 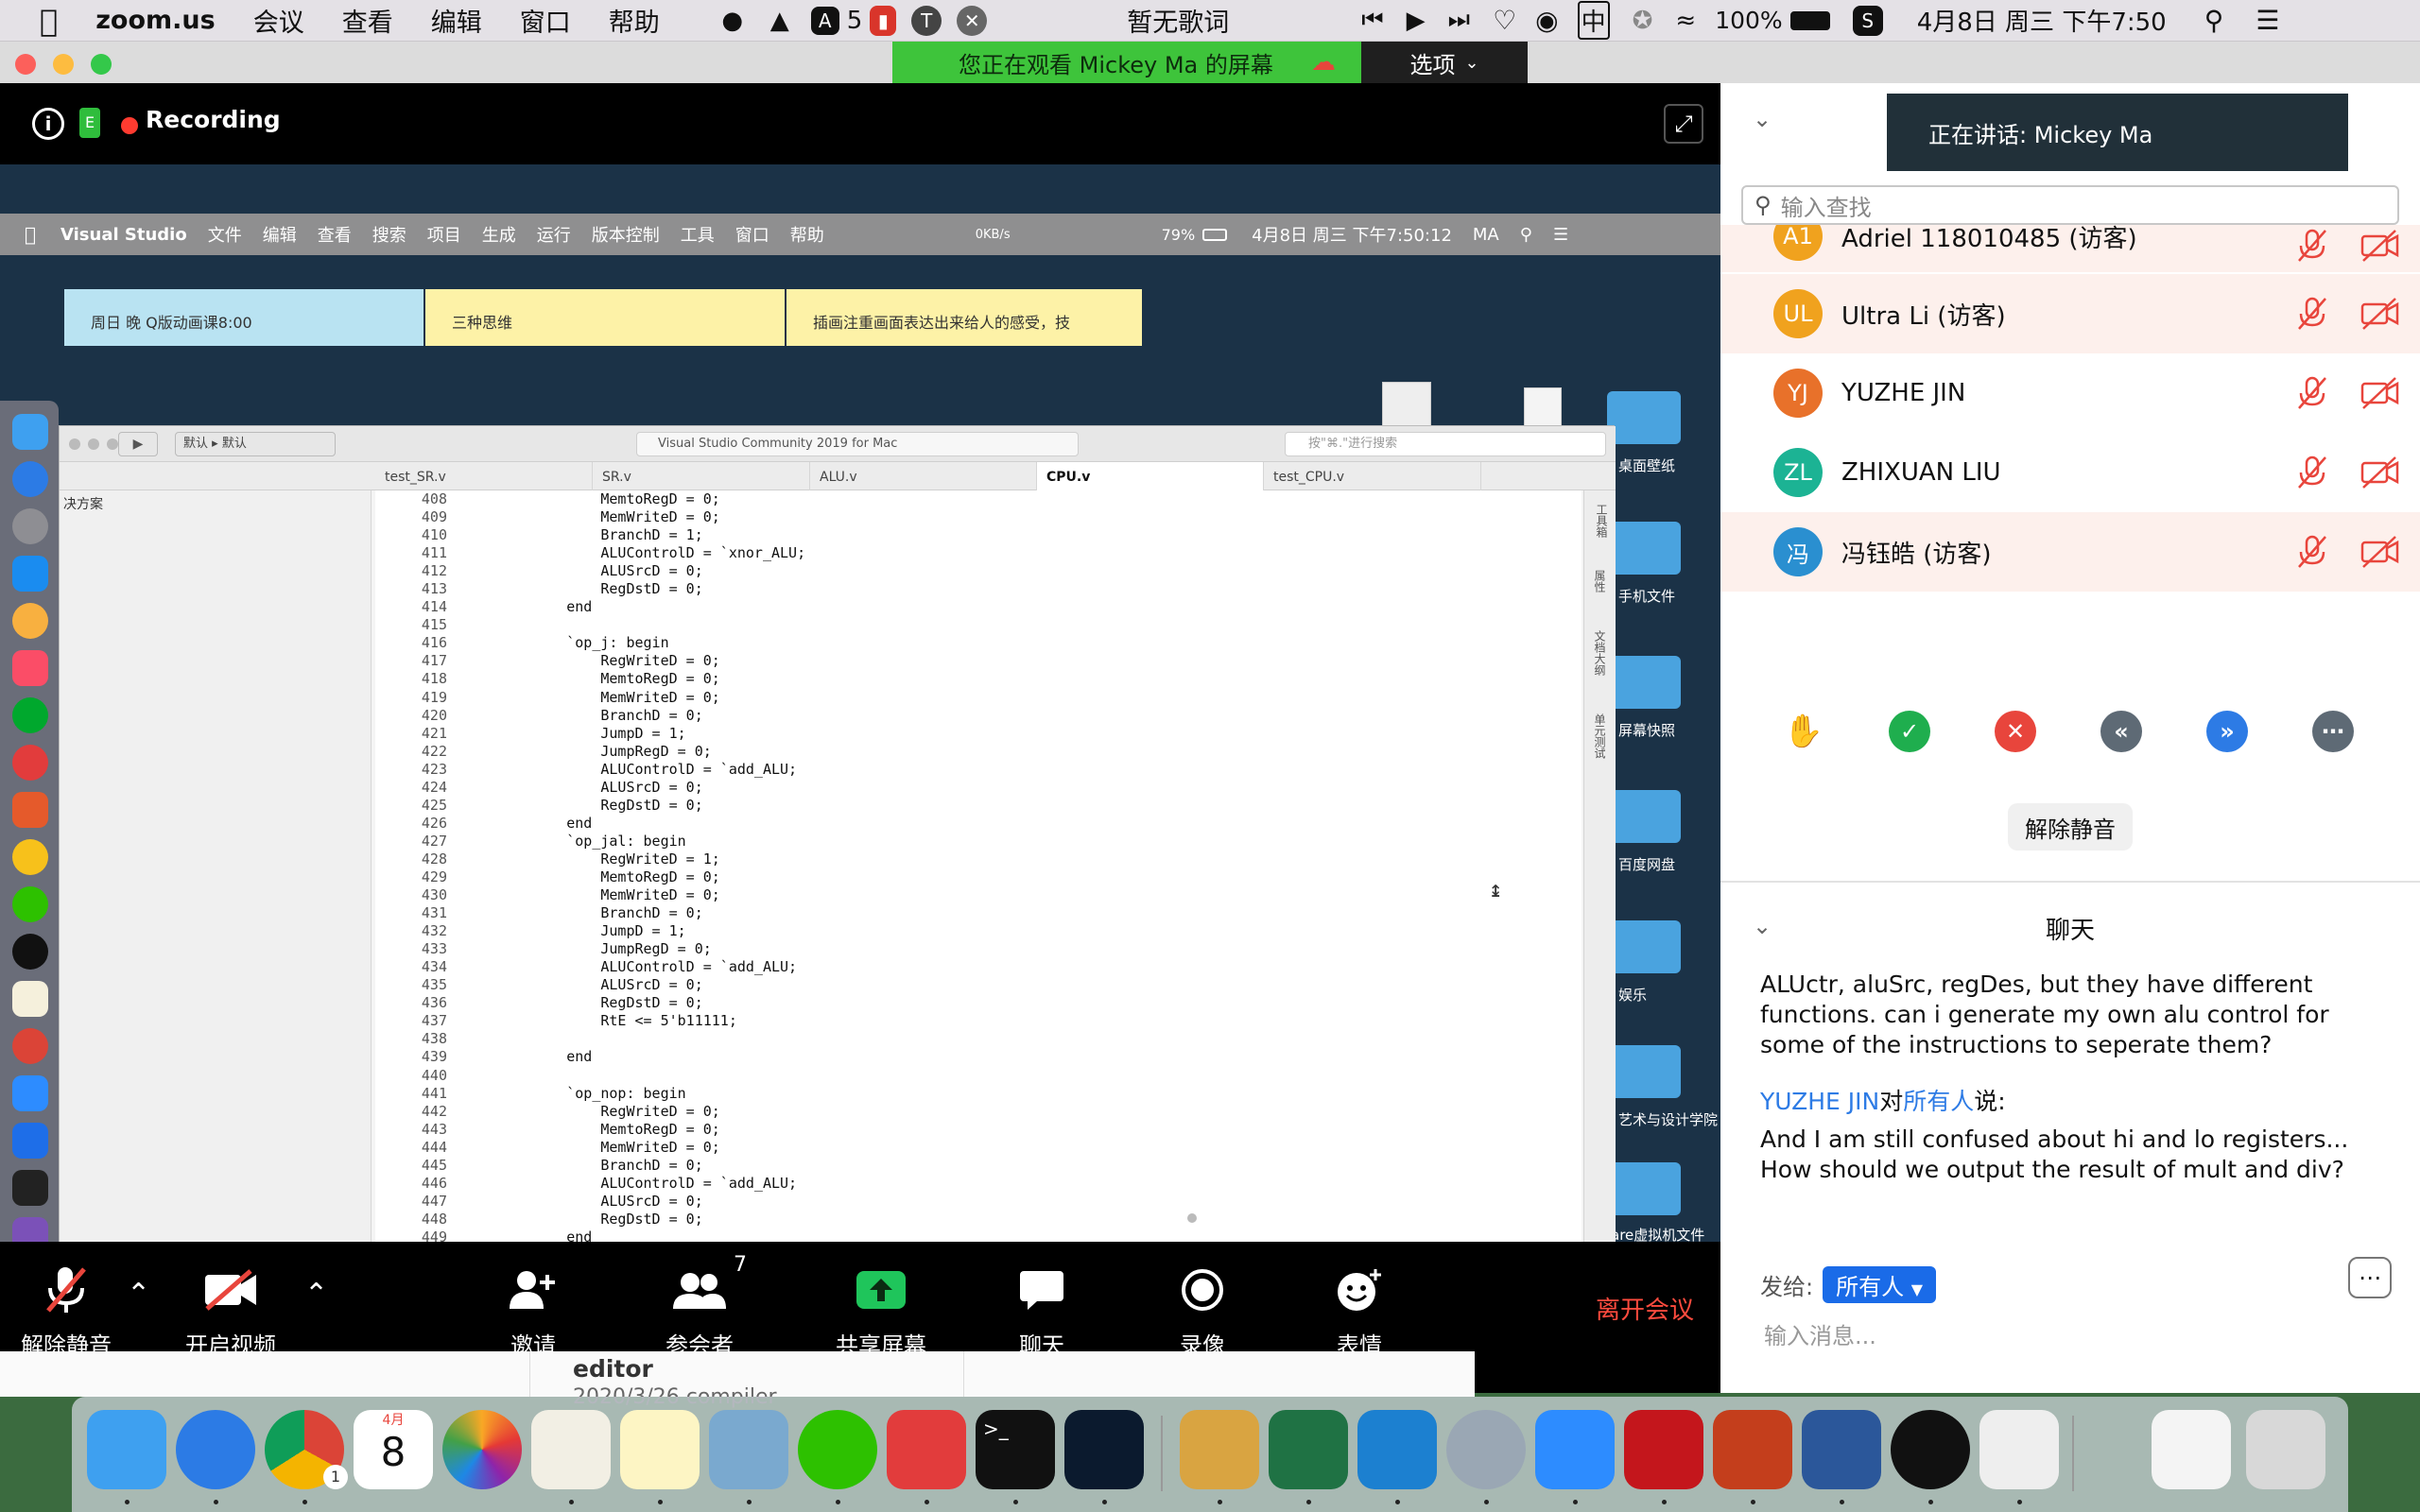 I want to click on menu-help: 帮助, so click(x=634, y=20).